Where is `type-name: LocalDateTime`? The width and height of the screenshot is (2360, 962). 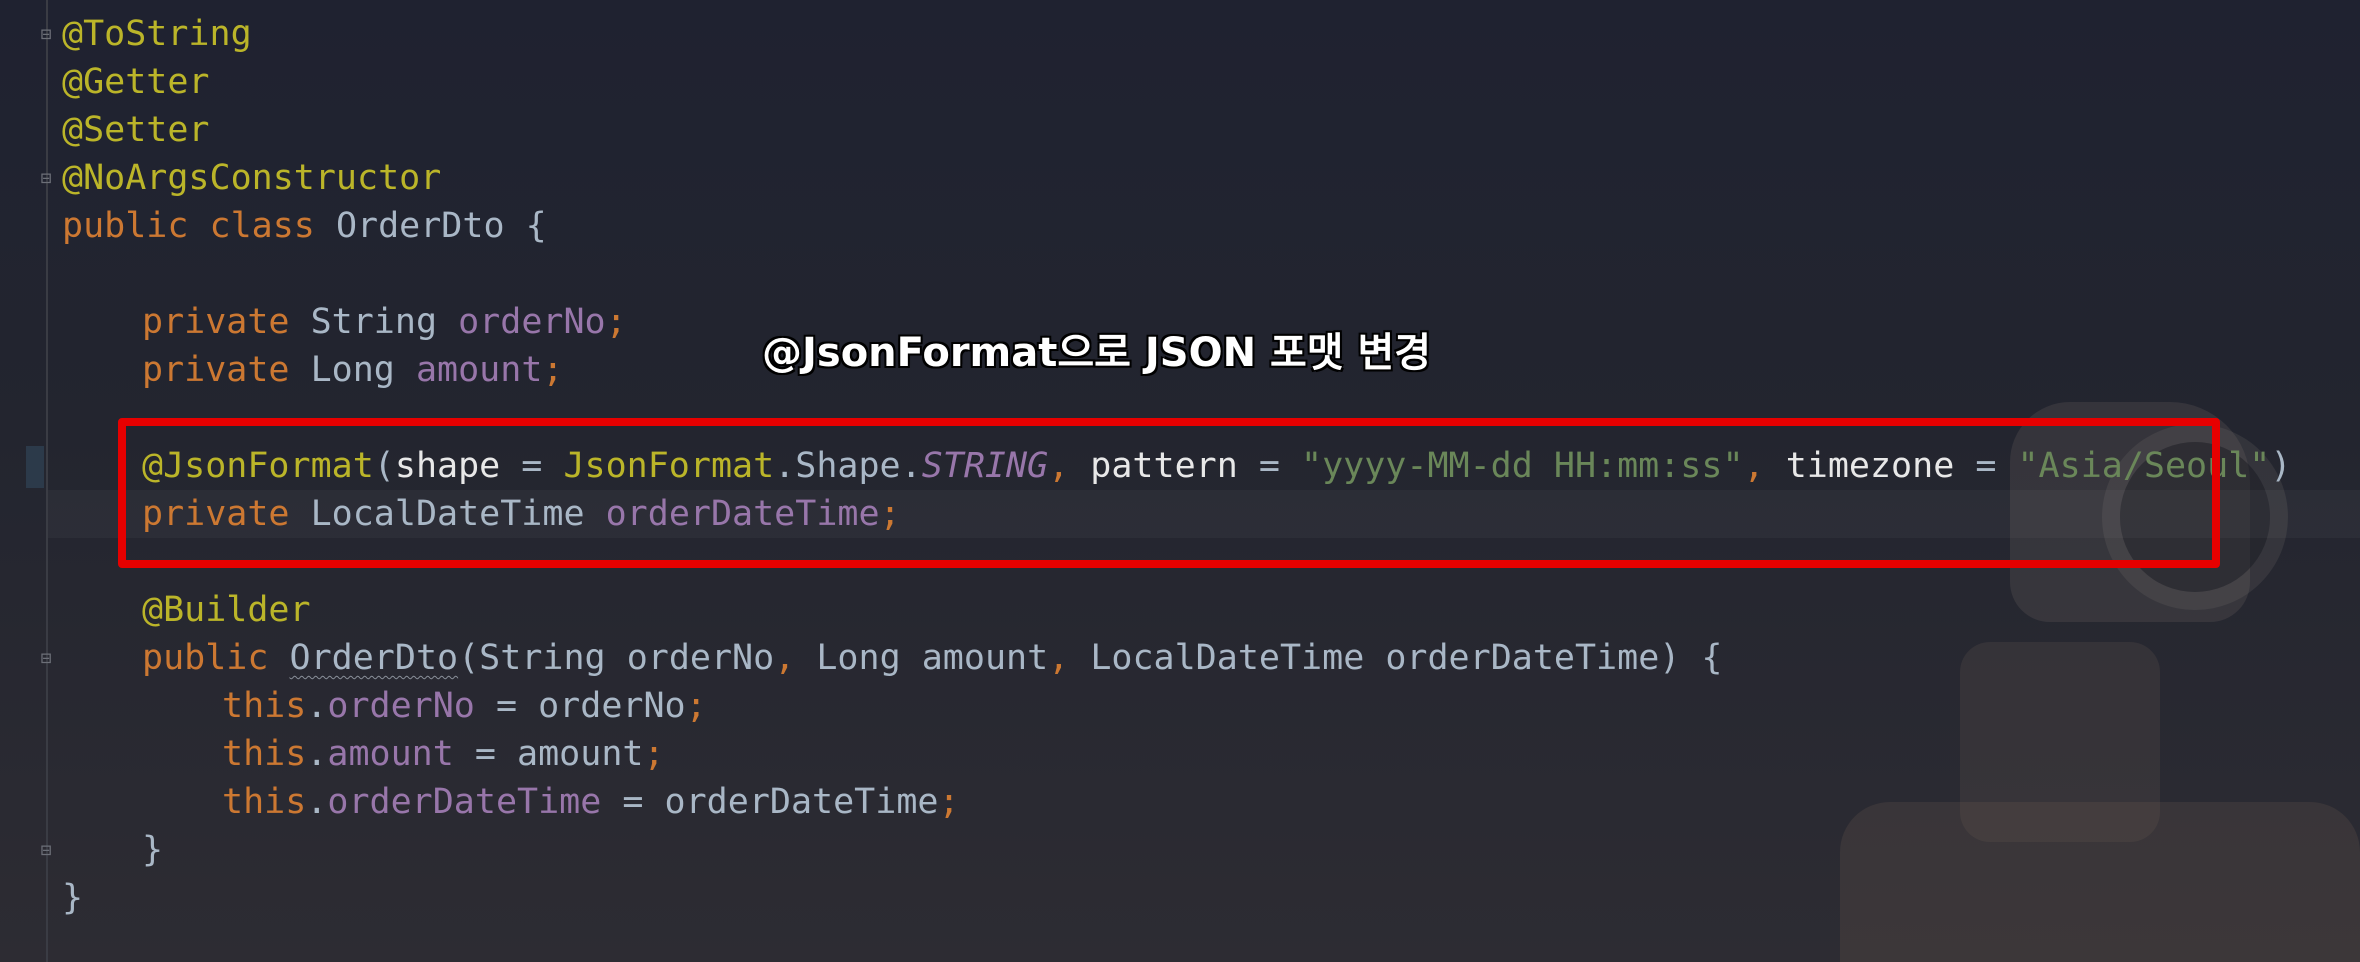
type-name: LocalDateTime is located at coordinates (1227, 658).